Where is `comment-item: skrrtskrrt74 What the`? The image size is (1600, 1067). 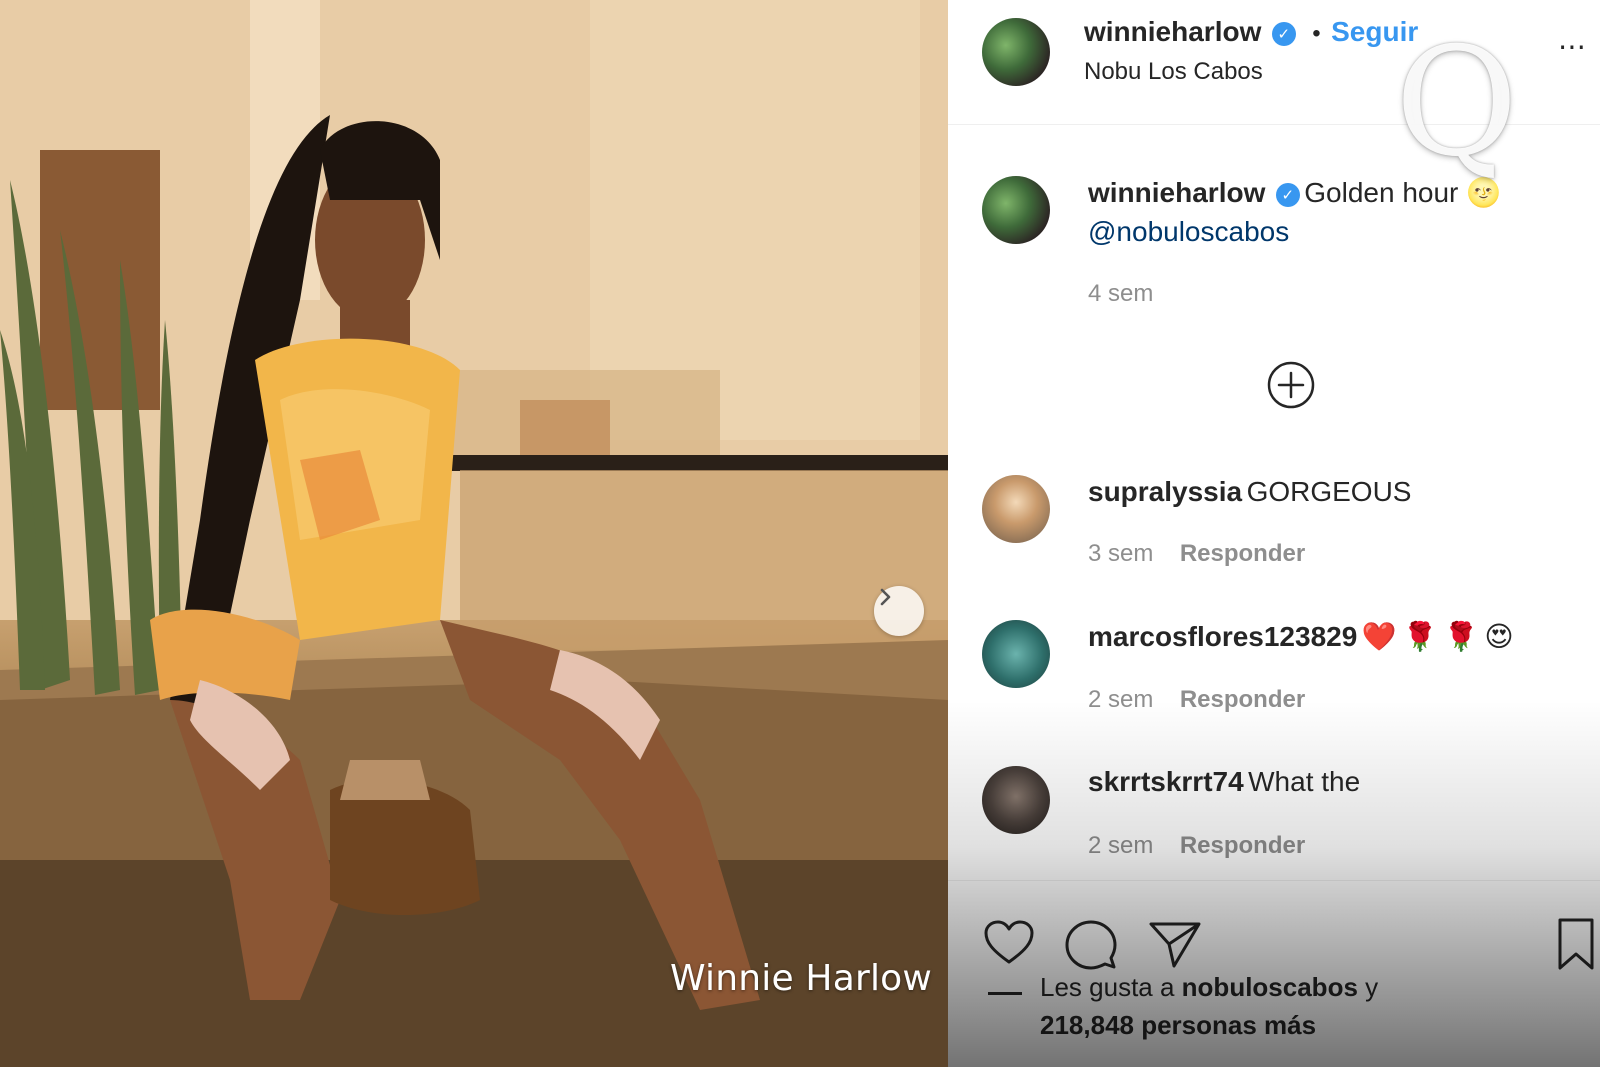
comment-item: skrrtskrrt74 What the is located at coordinates (1224, 782).